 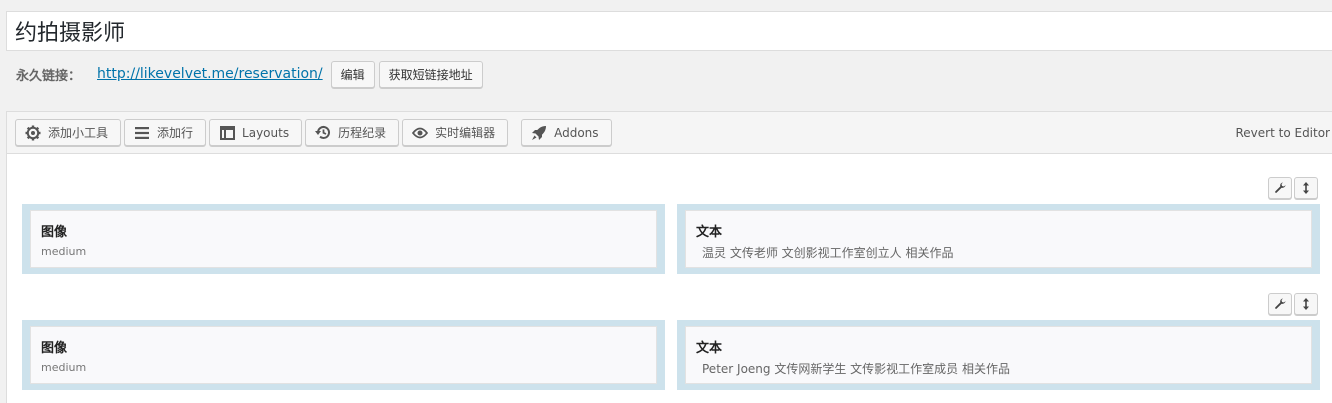 I want to click on rocket-icon, so click(x=539, y=133).